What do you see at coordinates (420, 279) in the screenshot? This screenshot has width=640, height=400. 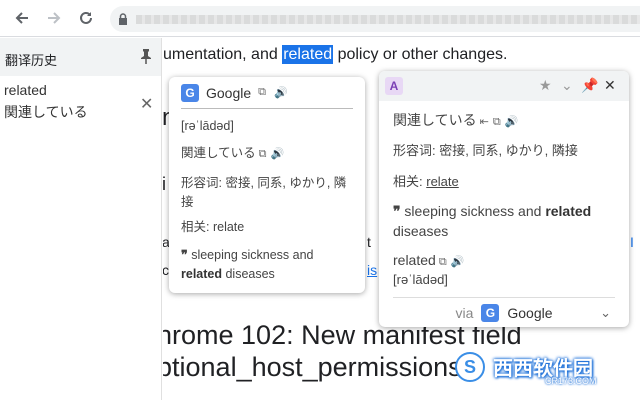 I see `translator-phonetic: [rəˈlādəd]` at bounding box center [420, 279].